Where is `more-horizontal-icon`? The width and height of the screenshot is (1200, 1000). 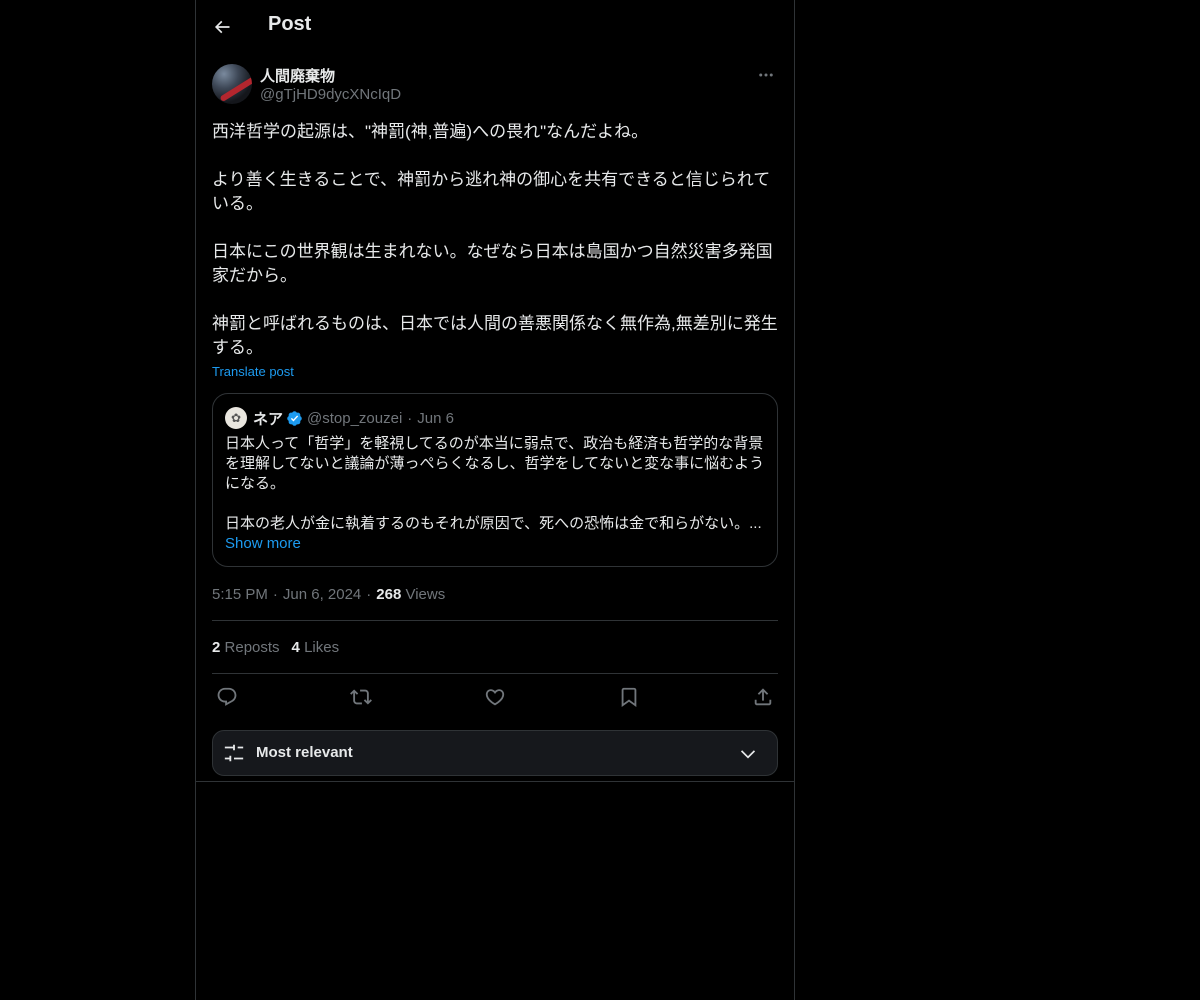 more-horizontal-icon is located at coordinates (766, 75).